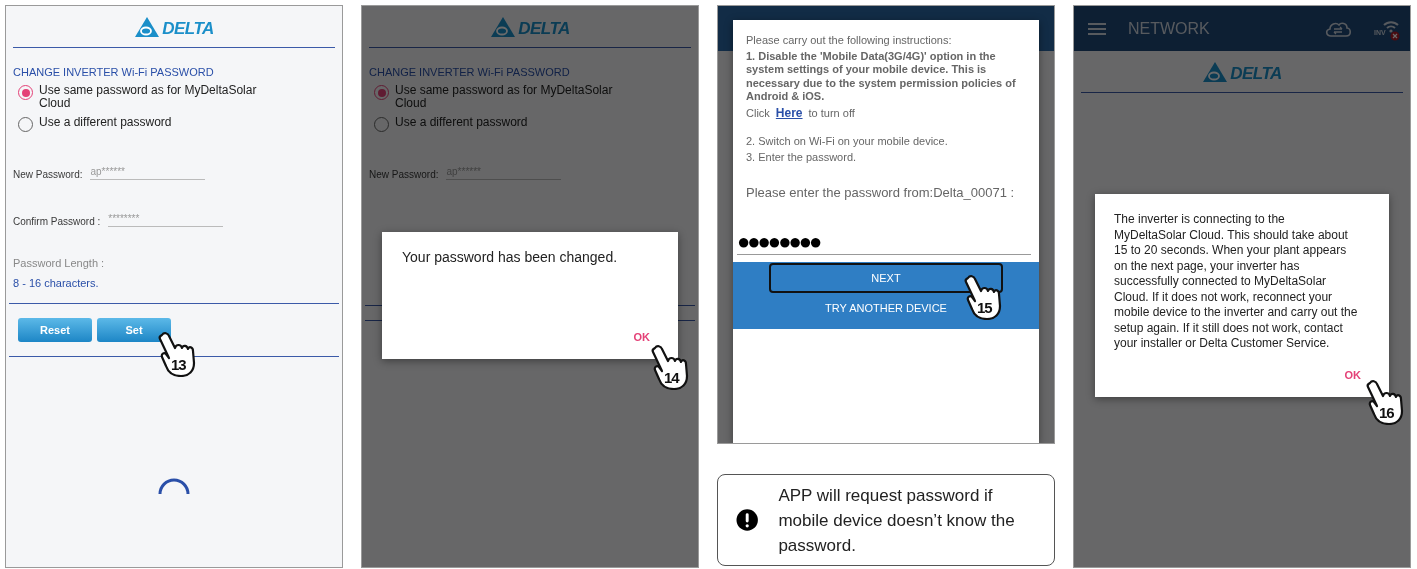 The width and height of the screenshot is (1417, 569). Describe the element at coordinates (880, 193) in the screenshot. I see `prompt-text: Please enter the password from:Delta_00071 :` at that location.